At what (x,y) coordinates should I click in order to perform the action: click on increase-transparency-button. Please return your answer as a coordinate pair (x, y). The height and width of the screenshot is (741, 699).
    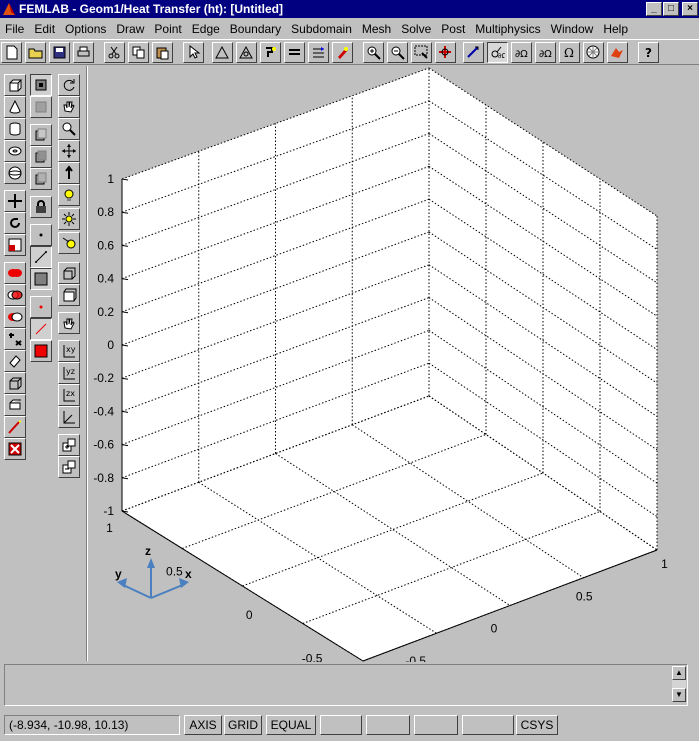
    Looking at the image, I should click on (69, 445).